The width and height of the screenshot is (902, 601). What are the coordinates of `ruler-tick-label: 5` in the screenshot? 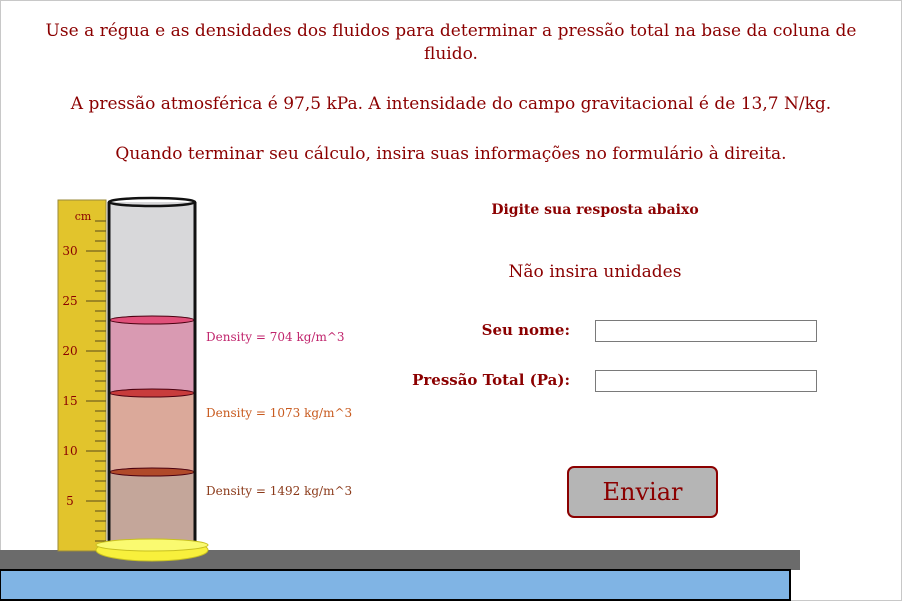 It's located at (70, 501).